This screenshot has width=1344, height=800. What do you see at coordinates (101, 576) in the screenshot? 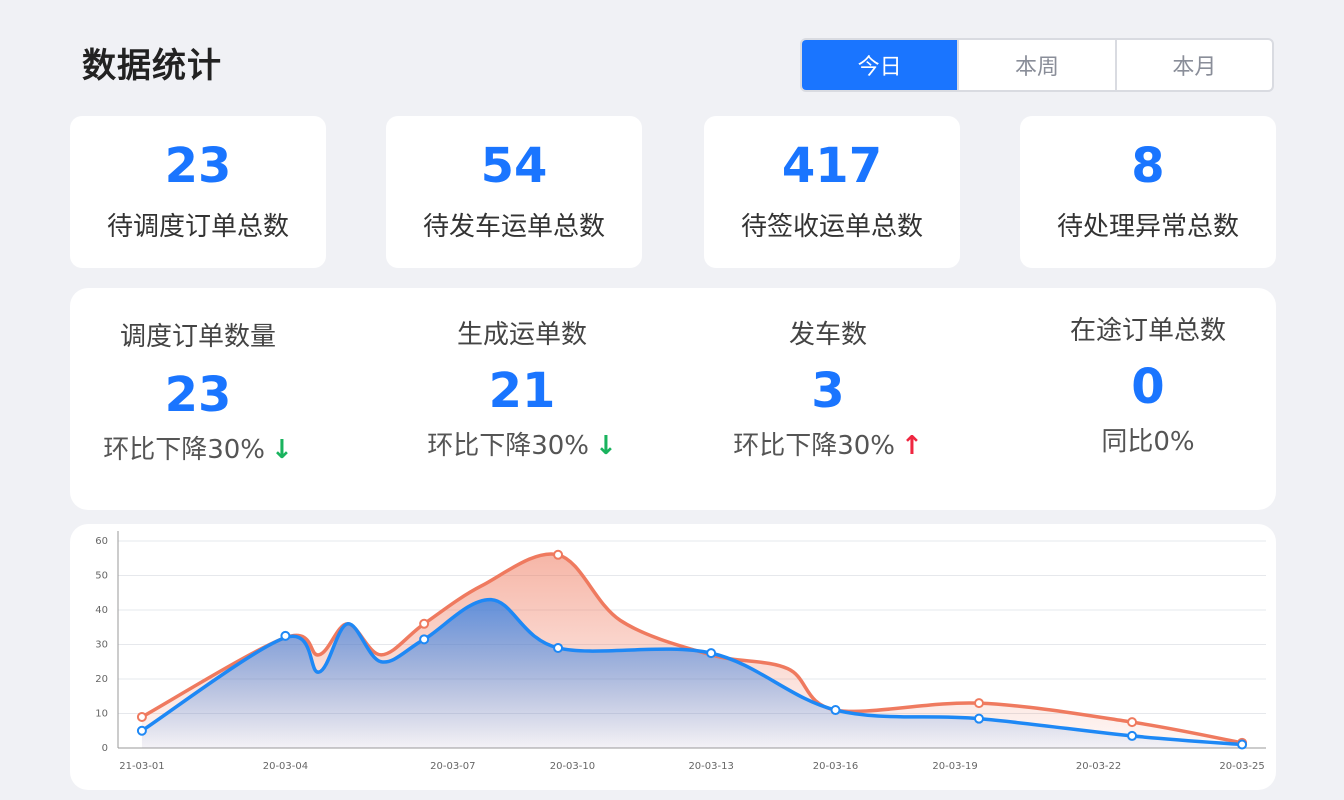
I see `y-tick-label: 50` at bounding box center [101, 576].